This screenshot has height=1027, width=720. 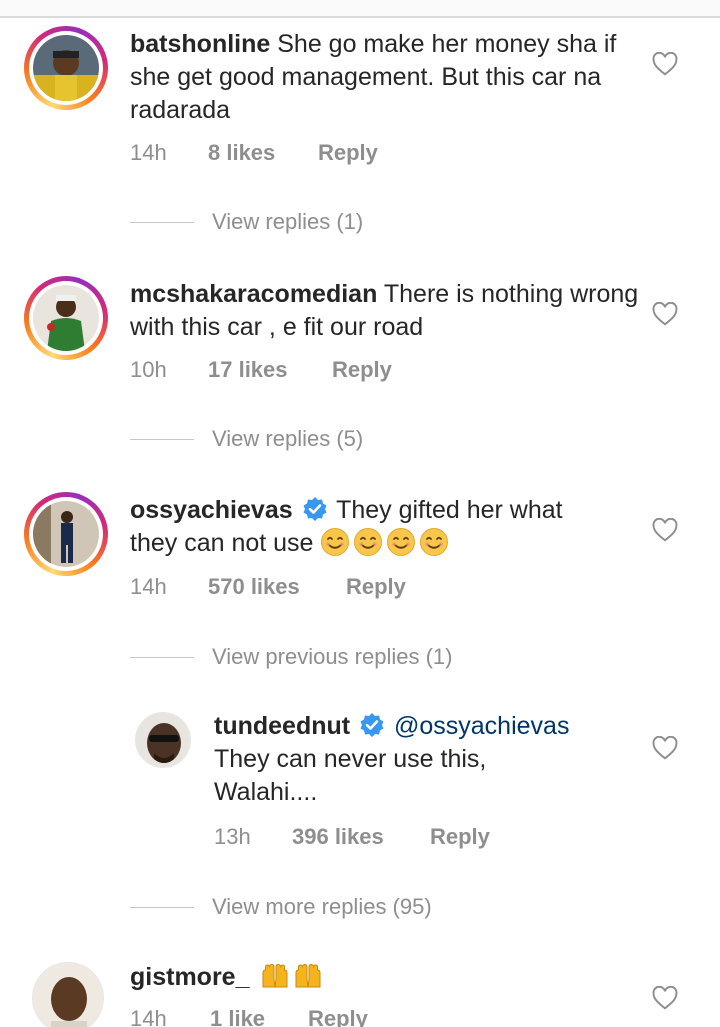 I want to click on mention-link: @ossyachievas, so click(x=481, y=726).